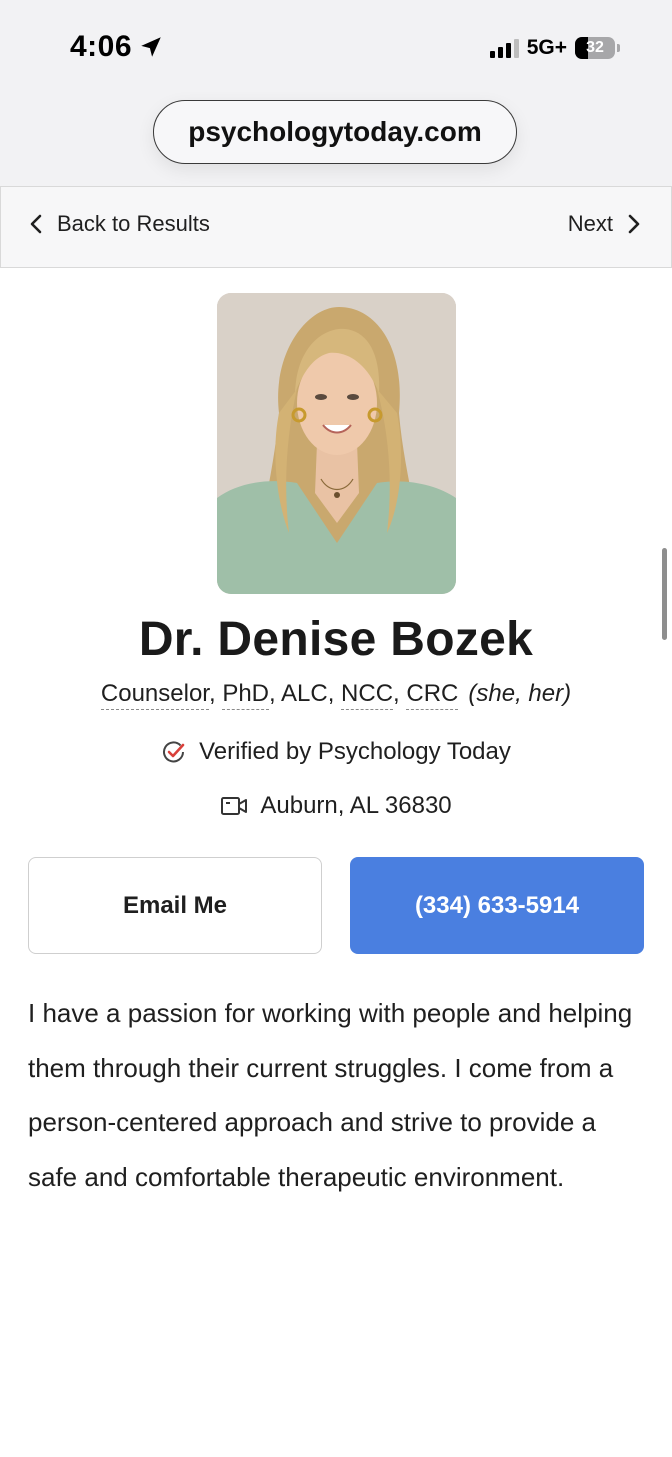 The image size is (672, 1457). I want to click on location-line: Auburn, AL 36830, so click(336, 806).